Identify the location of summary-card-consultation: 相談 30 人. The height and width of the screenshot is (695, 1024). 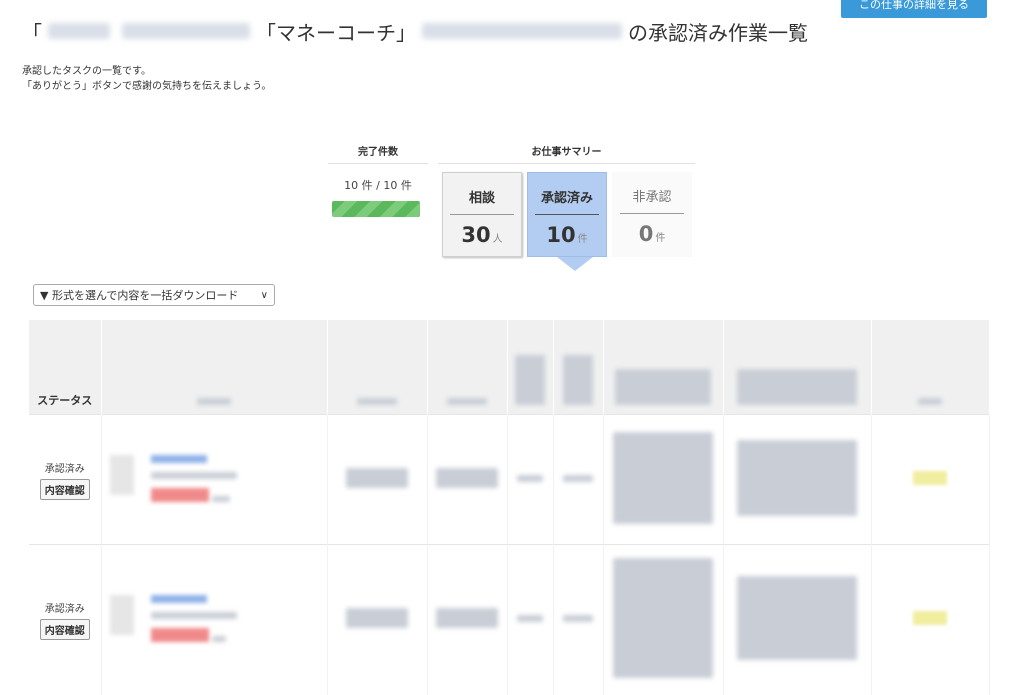
(482, 214).